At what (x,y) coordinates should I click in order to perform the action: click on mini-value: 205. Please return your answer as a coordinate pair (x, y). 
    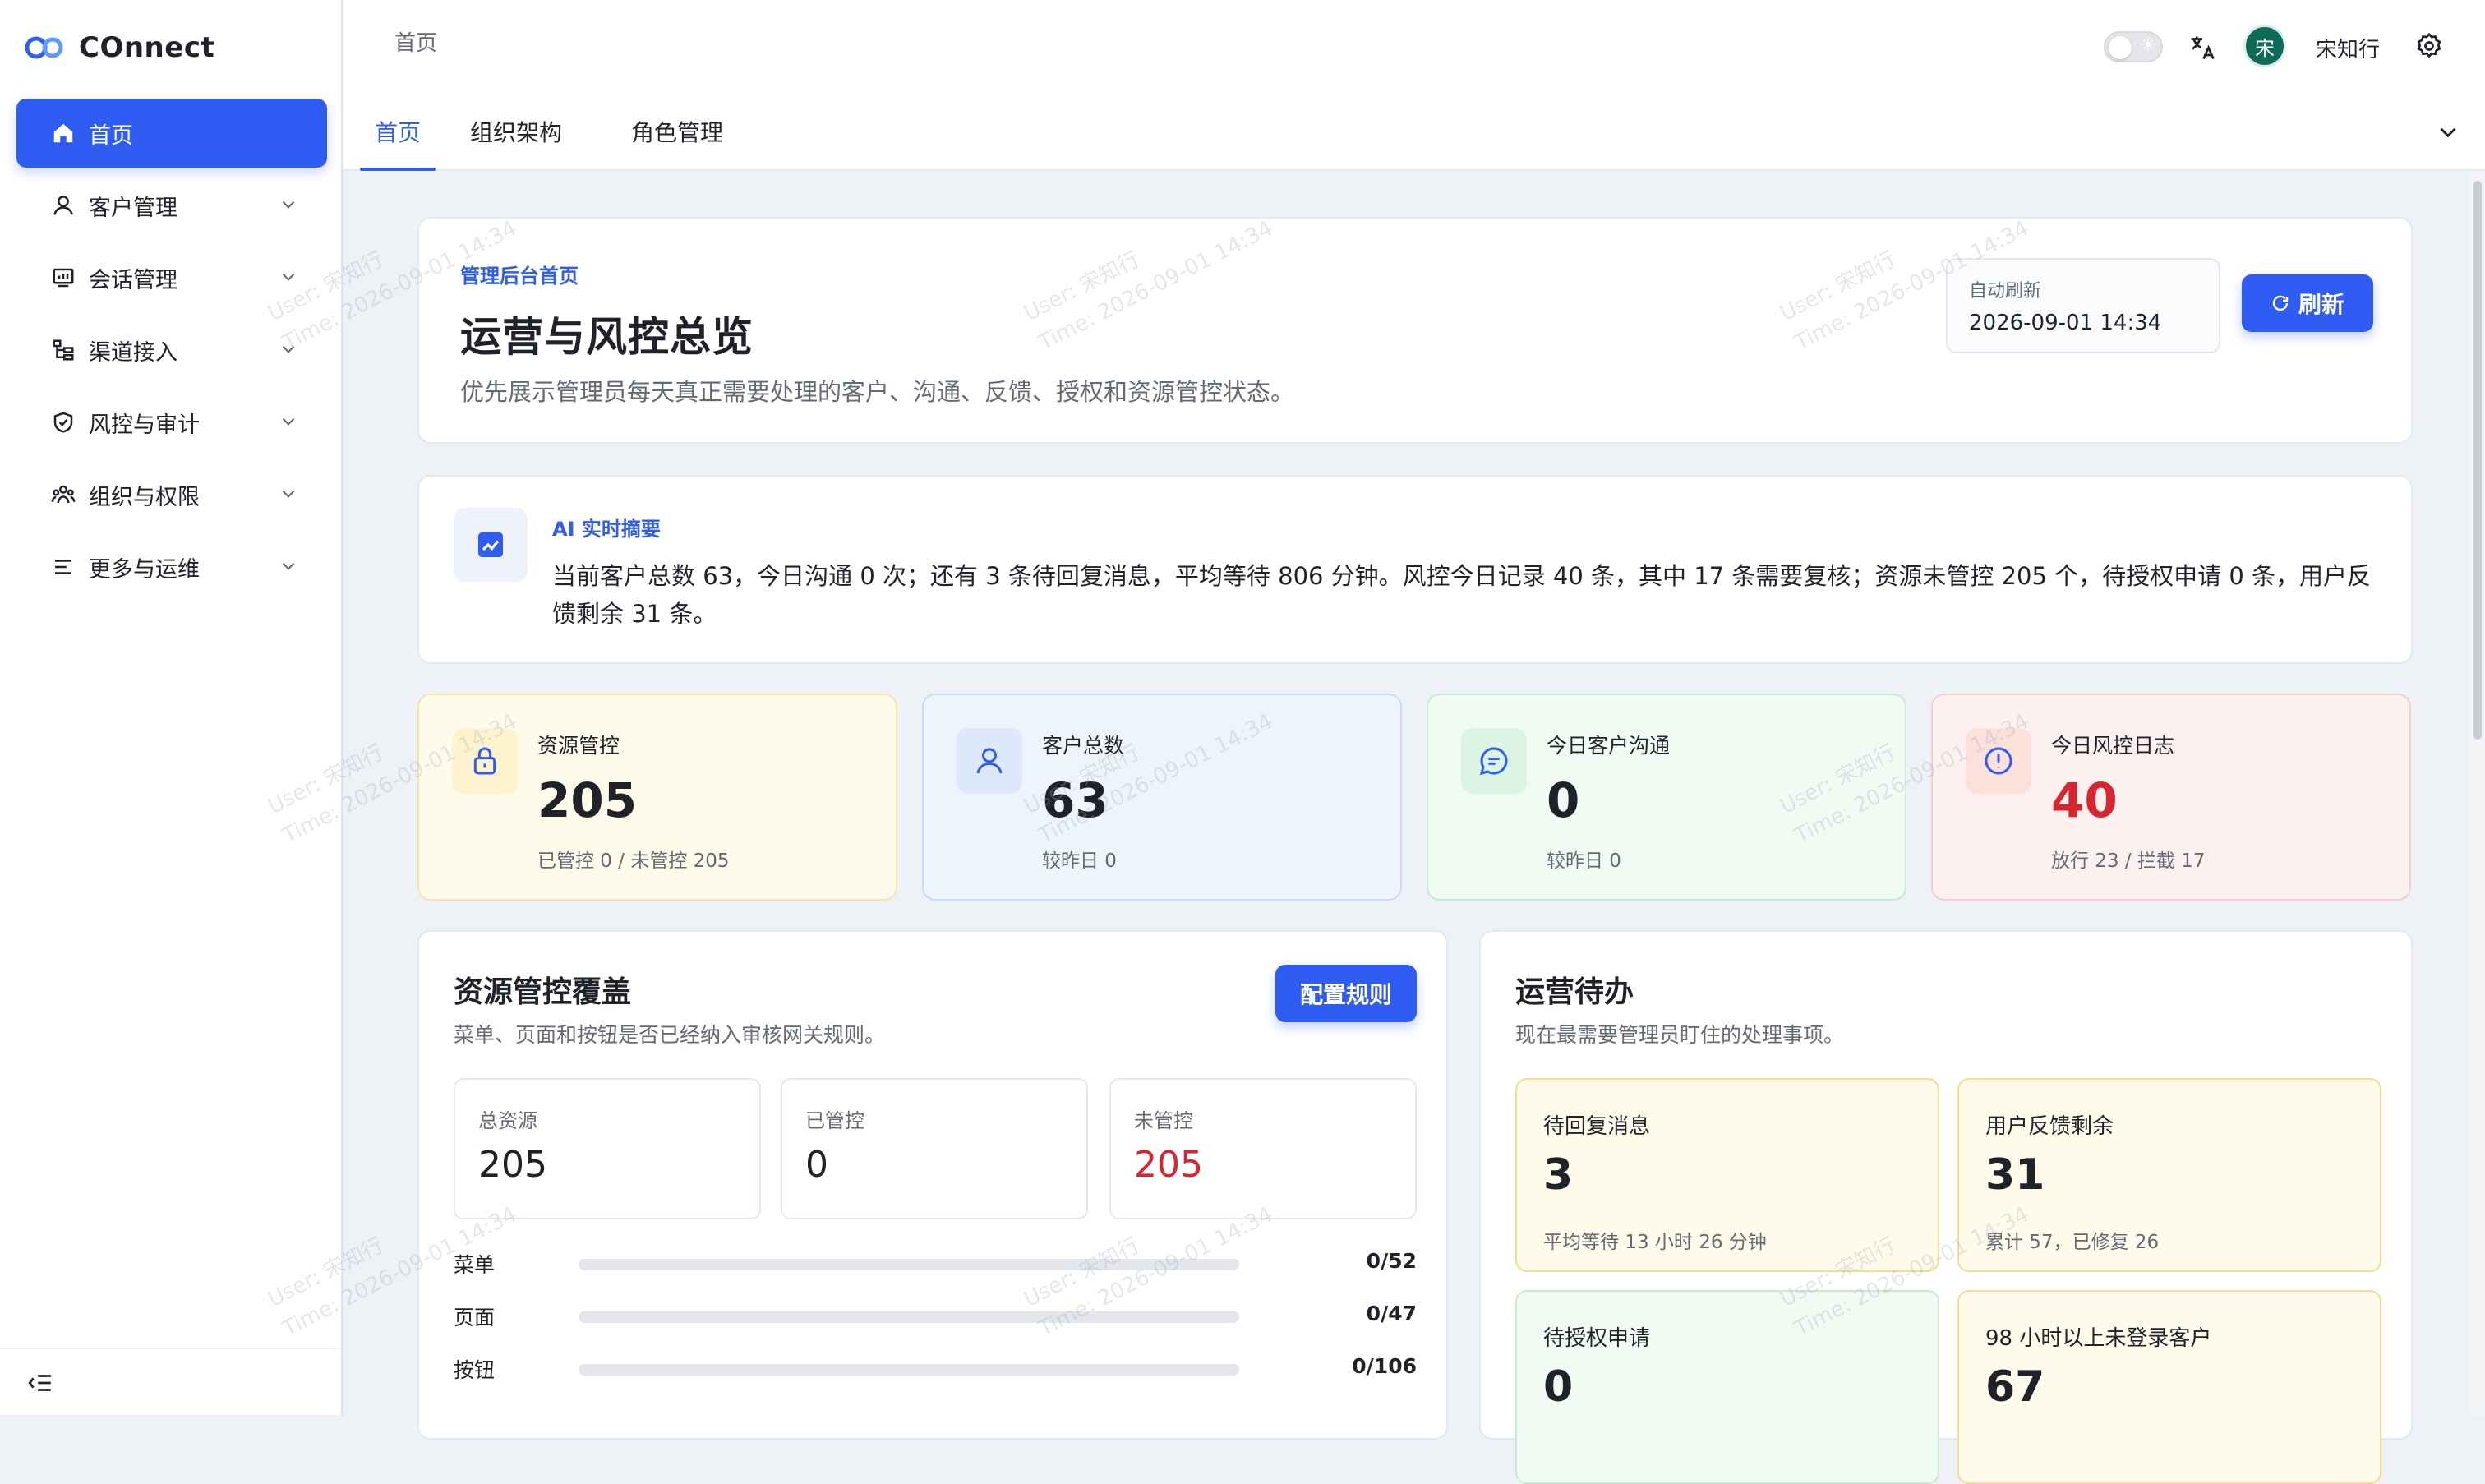
    Looking at the image, I should click on (1168, 1165).